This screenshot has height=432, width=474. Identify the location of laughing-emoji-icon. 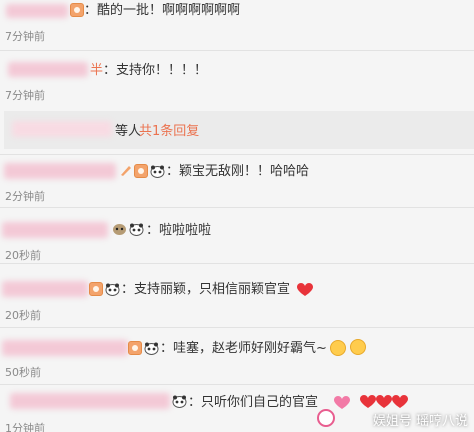
(338, 348).